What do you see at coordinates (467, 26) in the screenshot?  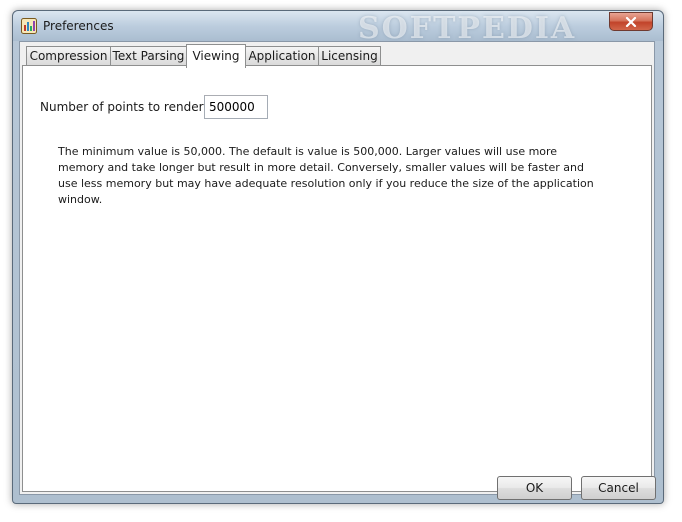 I see `watermark-logo: SOFTPEDIA` at bounding box center [467, 26].